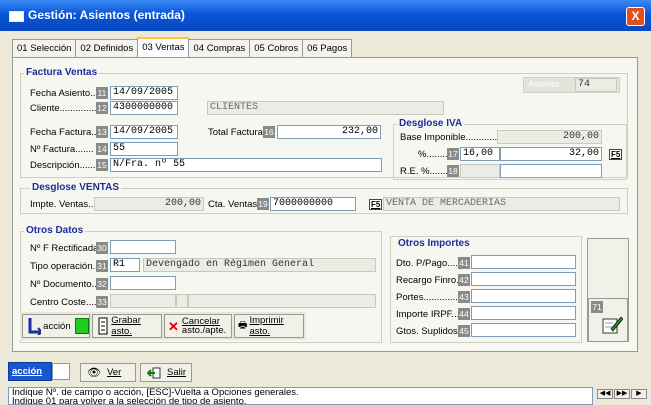 Image resolution: width=651 pixels, height=405 pixels. What do you see at coordinates (173, 326) in the screenshot?
I see `cancel-icon: ✕` at bounding box center [173, 326].